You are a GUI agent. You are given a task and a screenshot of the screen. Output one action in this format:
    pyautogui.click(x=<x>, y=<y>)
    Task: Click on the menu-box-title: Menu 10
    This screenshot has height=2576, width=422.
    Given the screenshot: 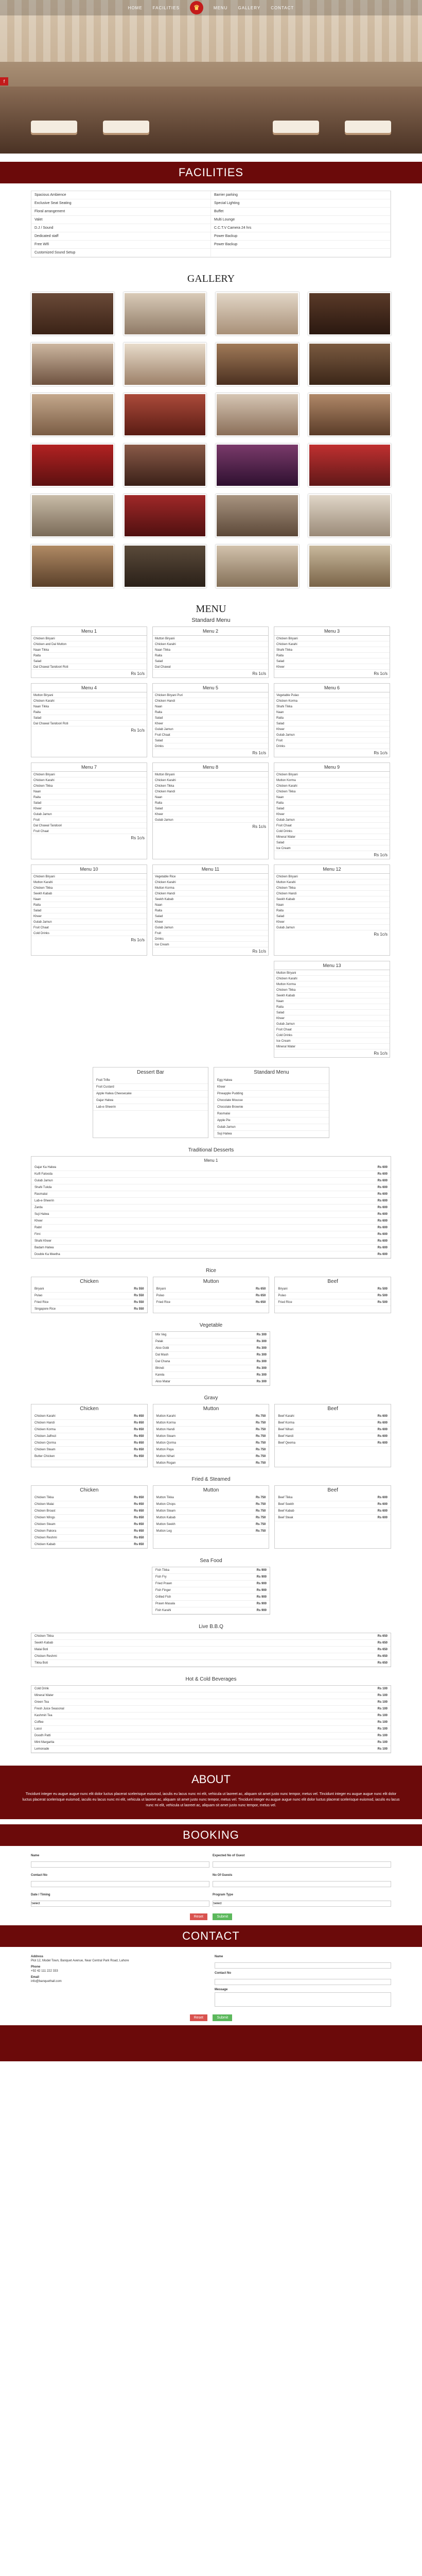 What is the action you would take?
    pyautogui.click(x=89, y=870)
    